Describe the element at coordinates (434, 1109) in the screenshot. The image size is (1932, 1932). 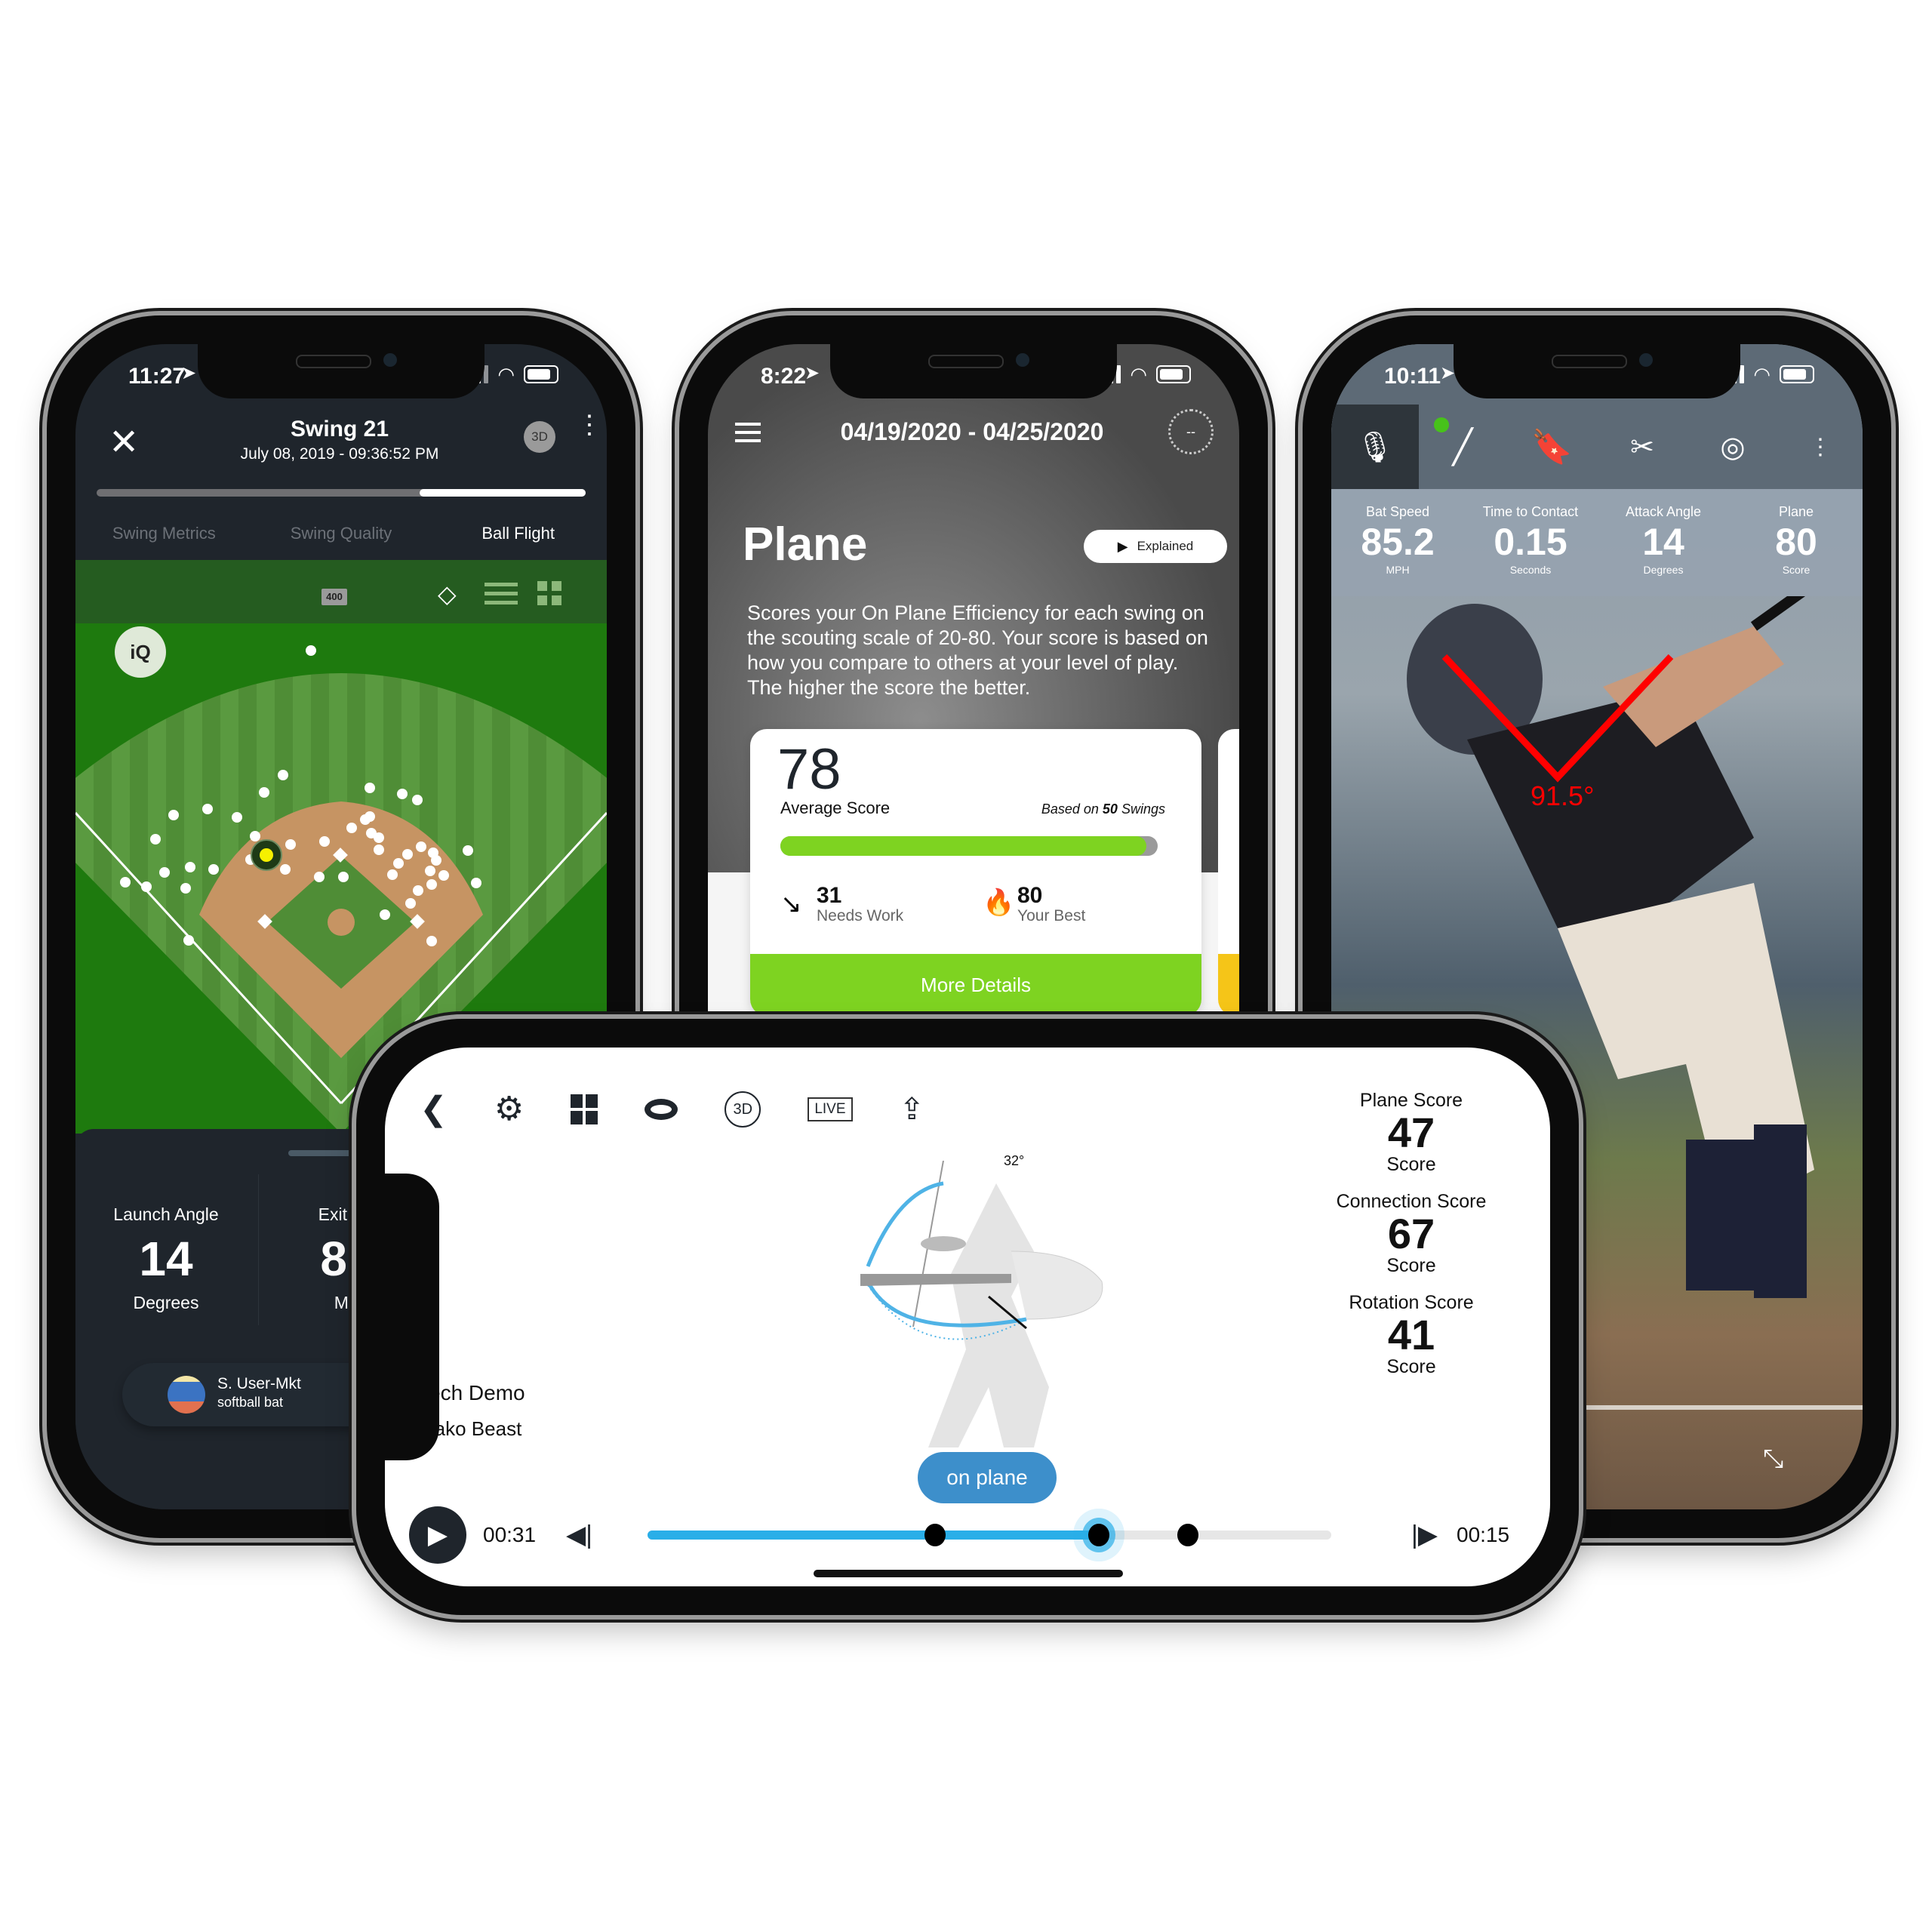
I see `back-icon: ❮` at that location.